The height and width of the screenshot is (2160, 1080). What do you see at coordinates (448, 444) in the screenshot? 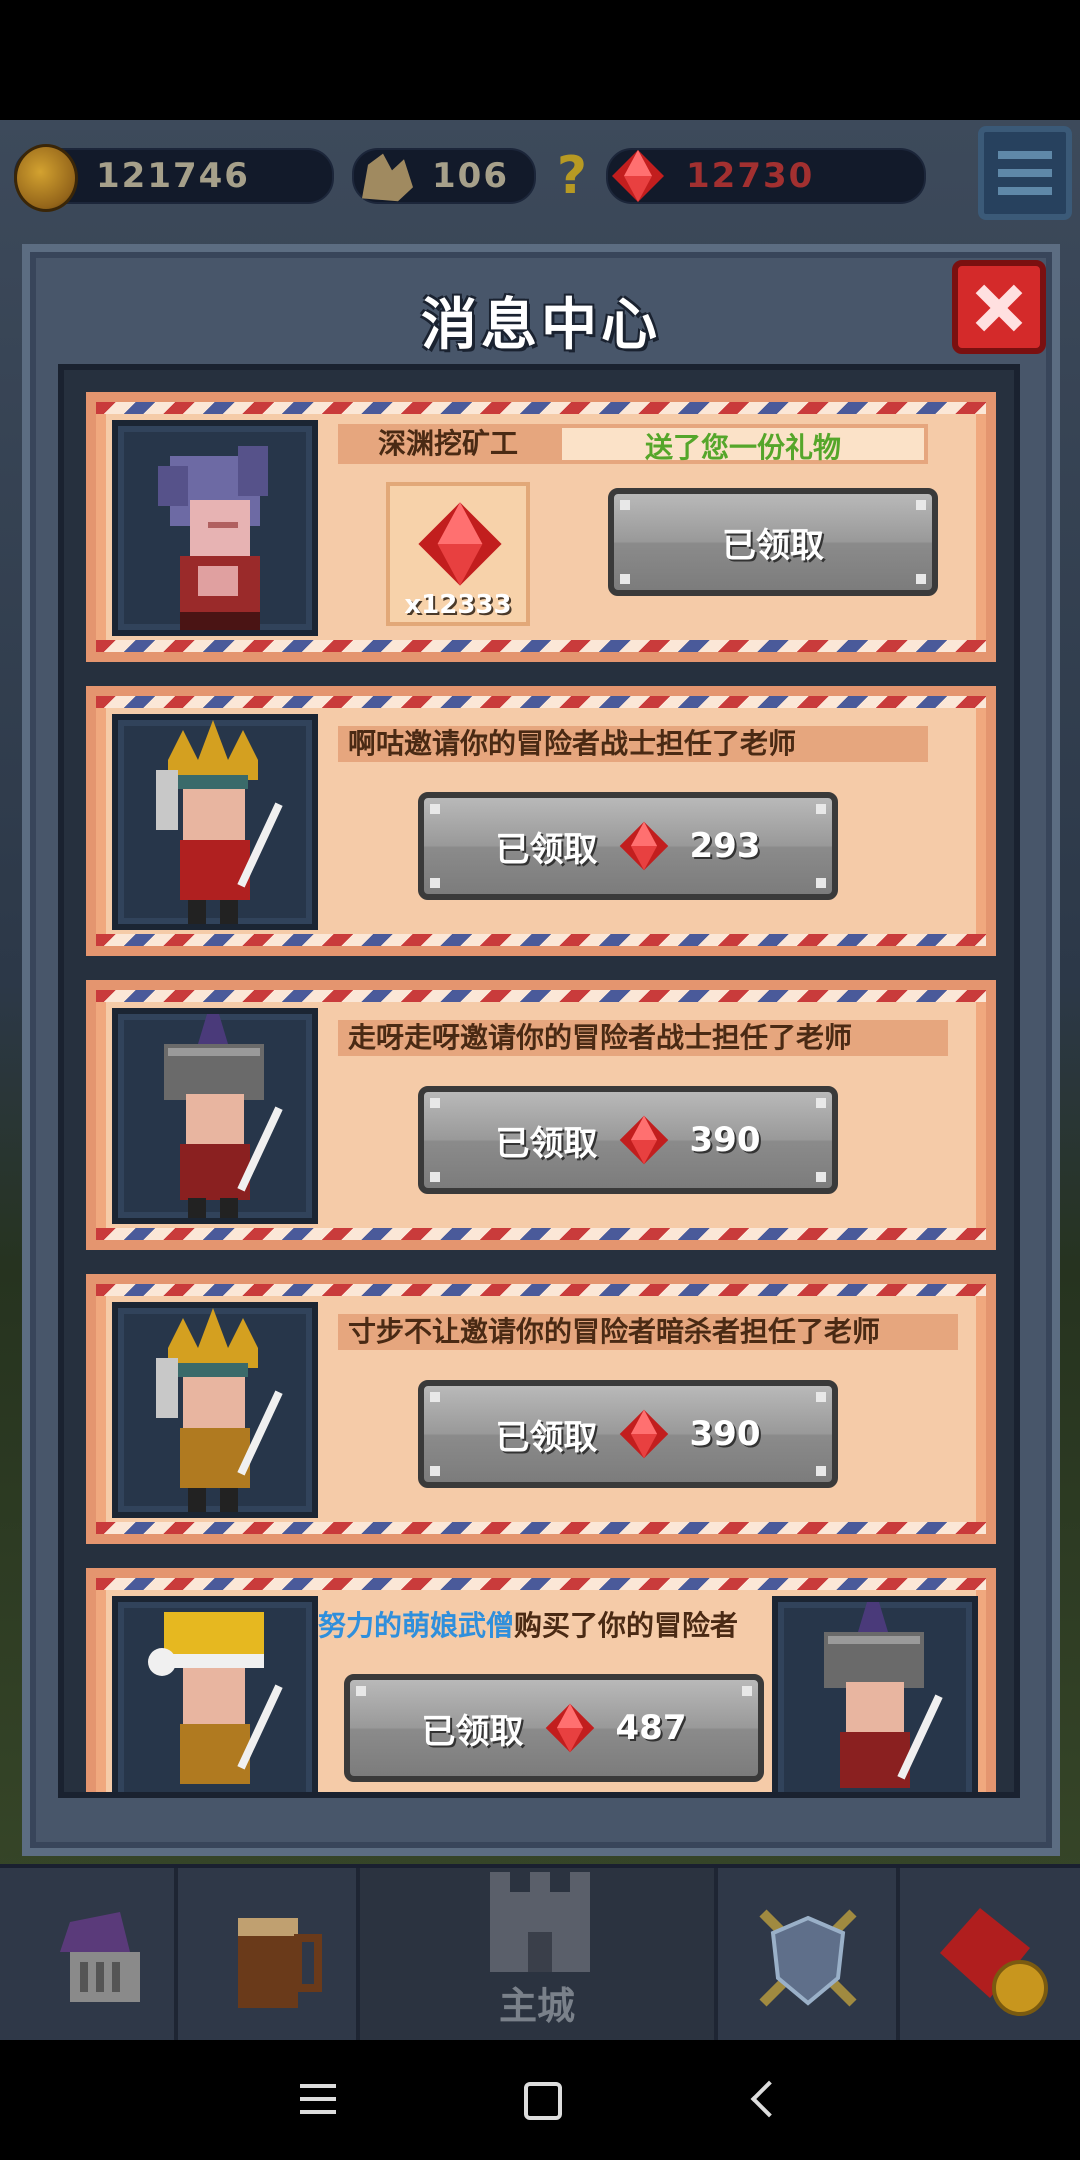
I see `gift-sender: 深渊挖矿工` at bounding box center [448, 444].